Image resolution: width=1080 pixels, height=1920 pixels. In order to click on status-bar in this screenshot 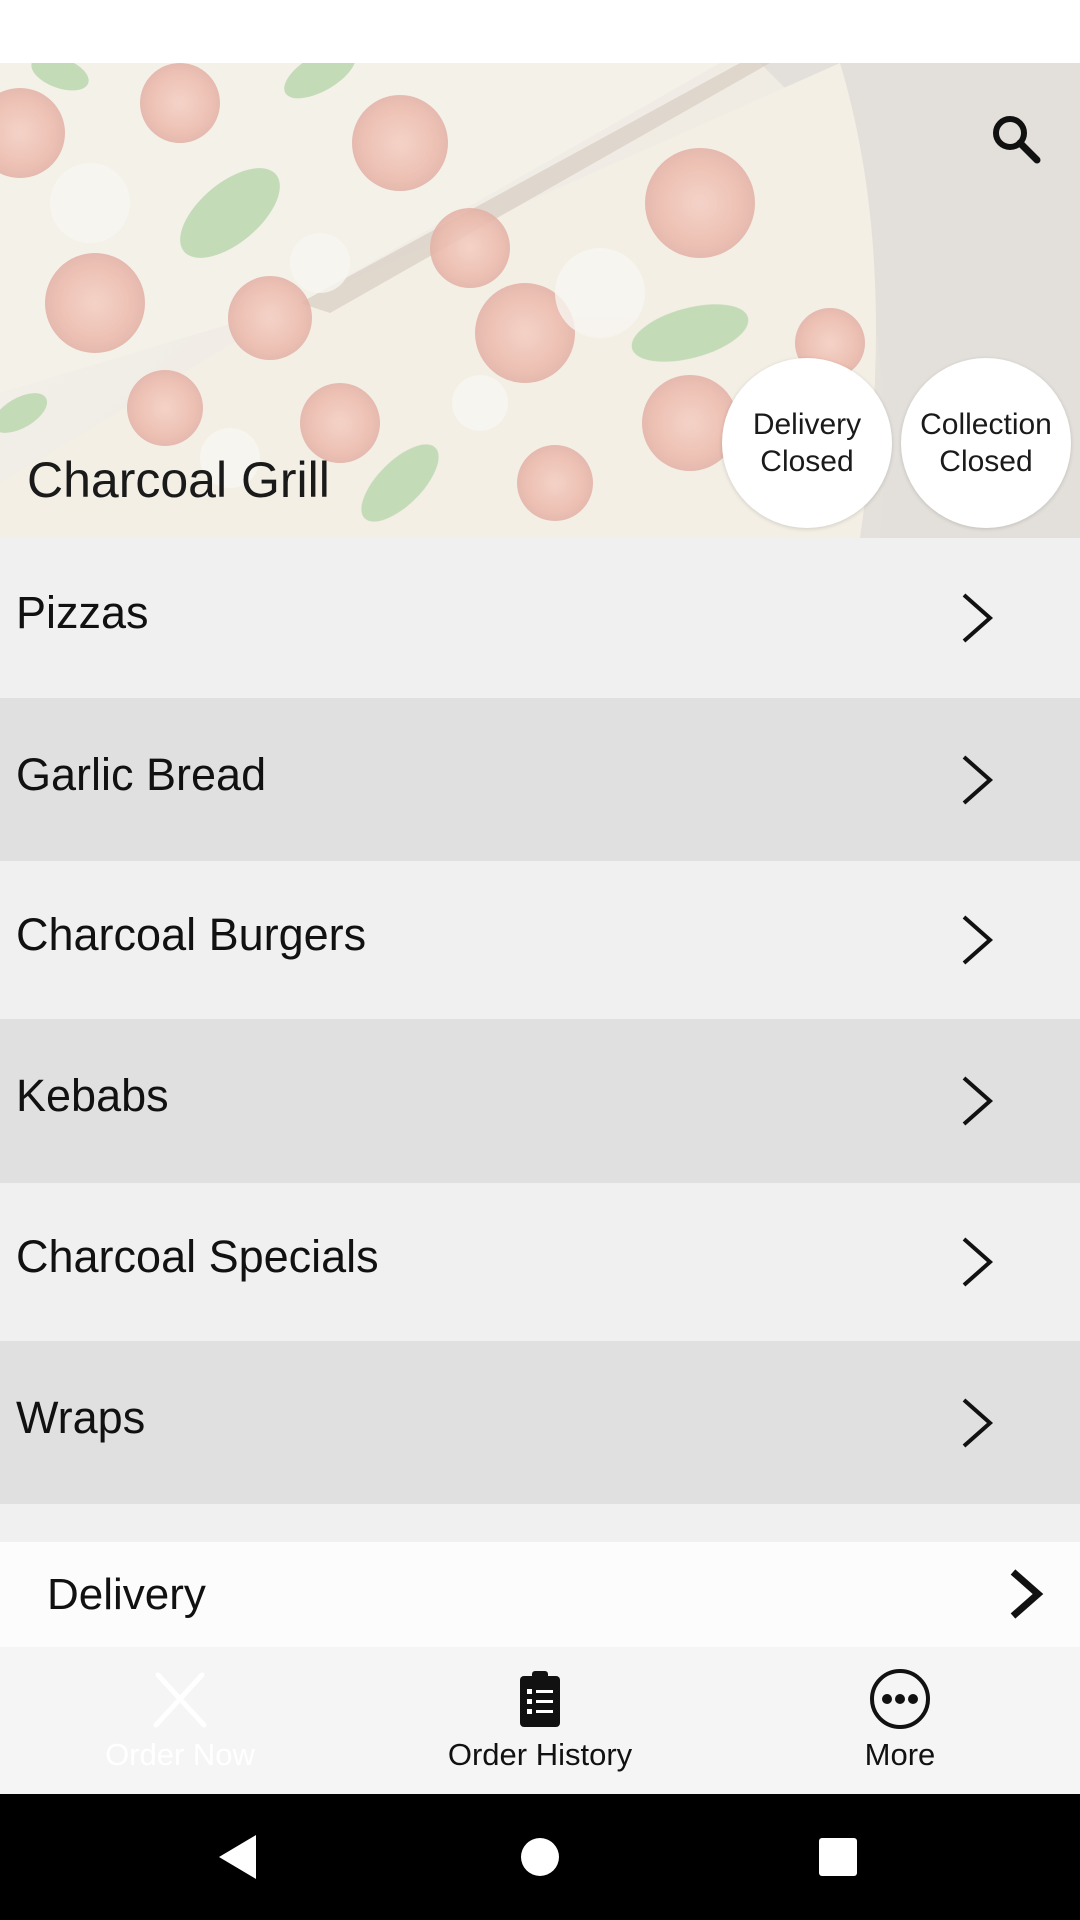, I will do `click(540, 31)`.